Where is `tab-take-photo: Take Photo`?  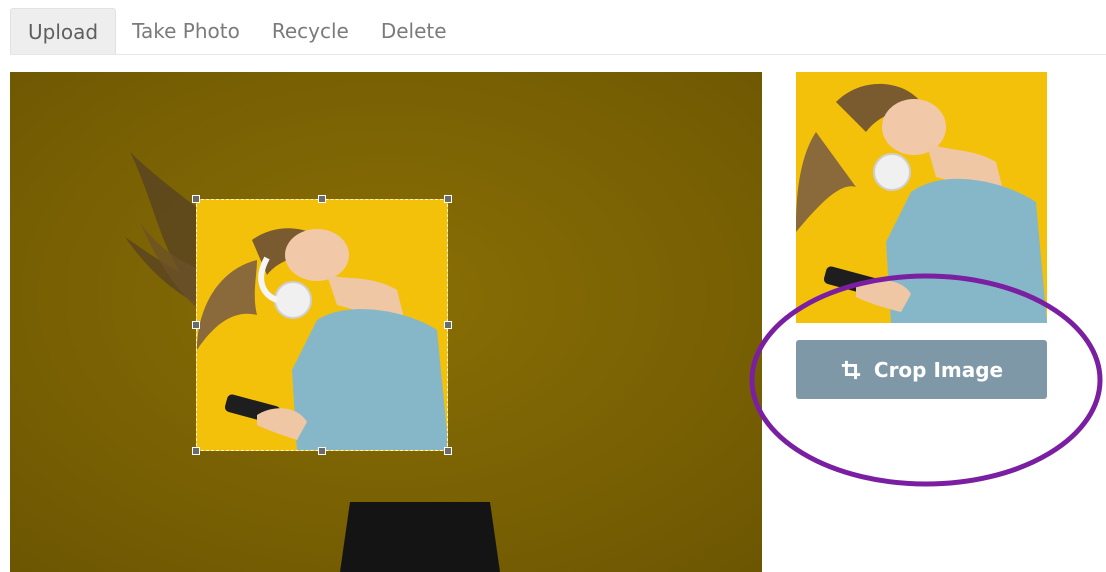 tab-take-photo: Take Photo is located at coordinates (186, 31).